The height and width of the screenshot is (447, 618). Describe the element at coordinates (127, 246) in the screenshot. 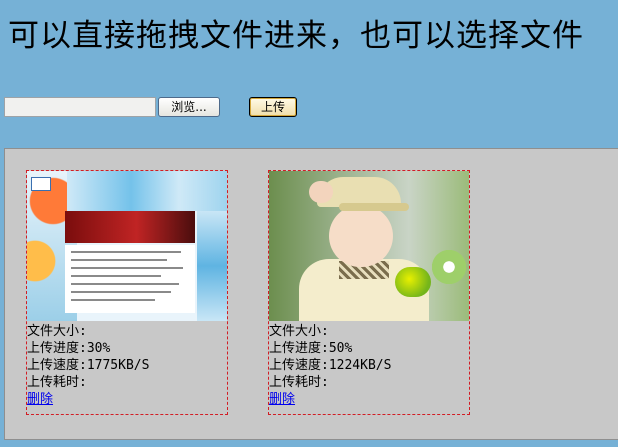

I see `website-screenshot-thumbnail` at that location.